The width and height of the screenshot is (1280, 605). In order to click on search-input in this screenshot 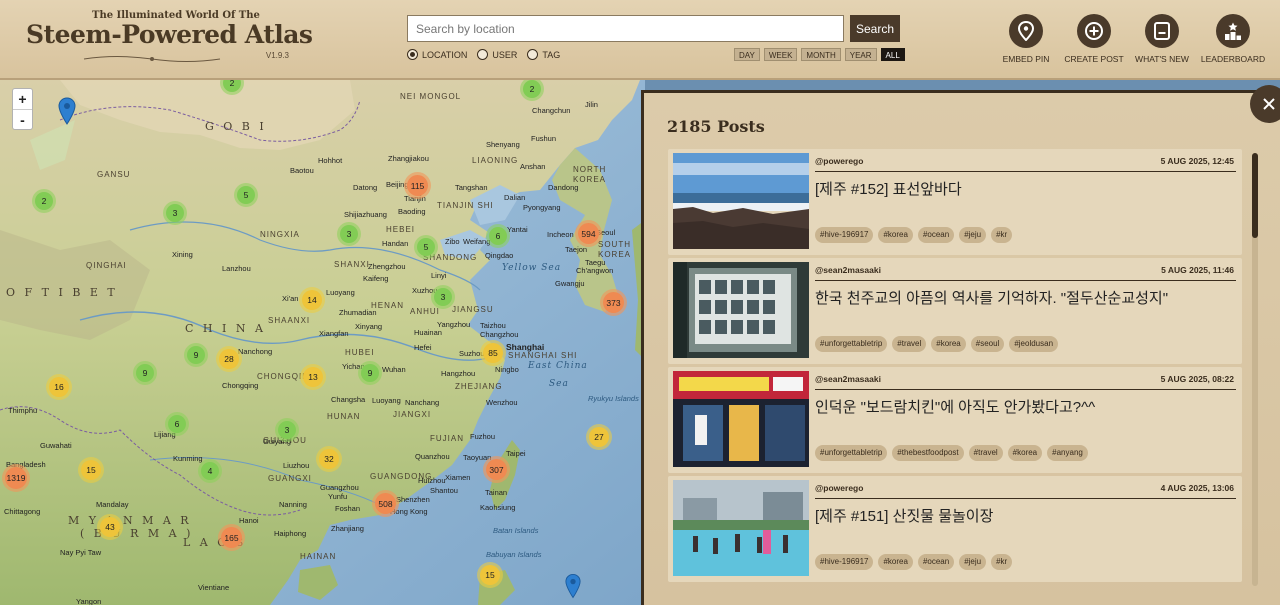, I will do `click(625, 28)`.